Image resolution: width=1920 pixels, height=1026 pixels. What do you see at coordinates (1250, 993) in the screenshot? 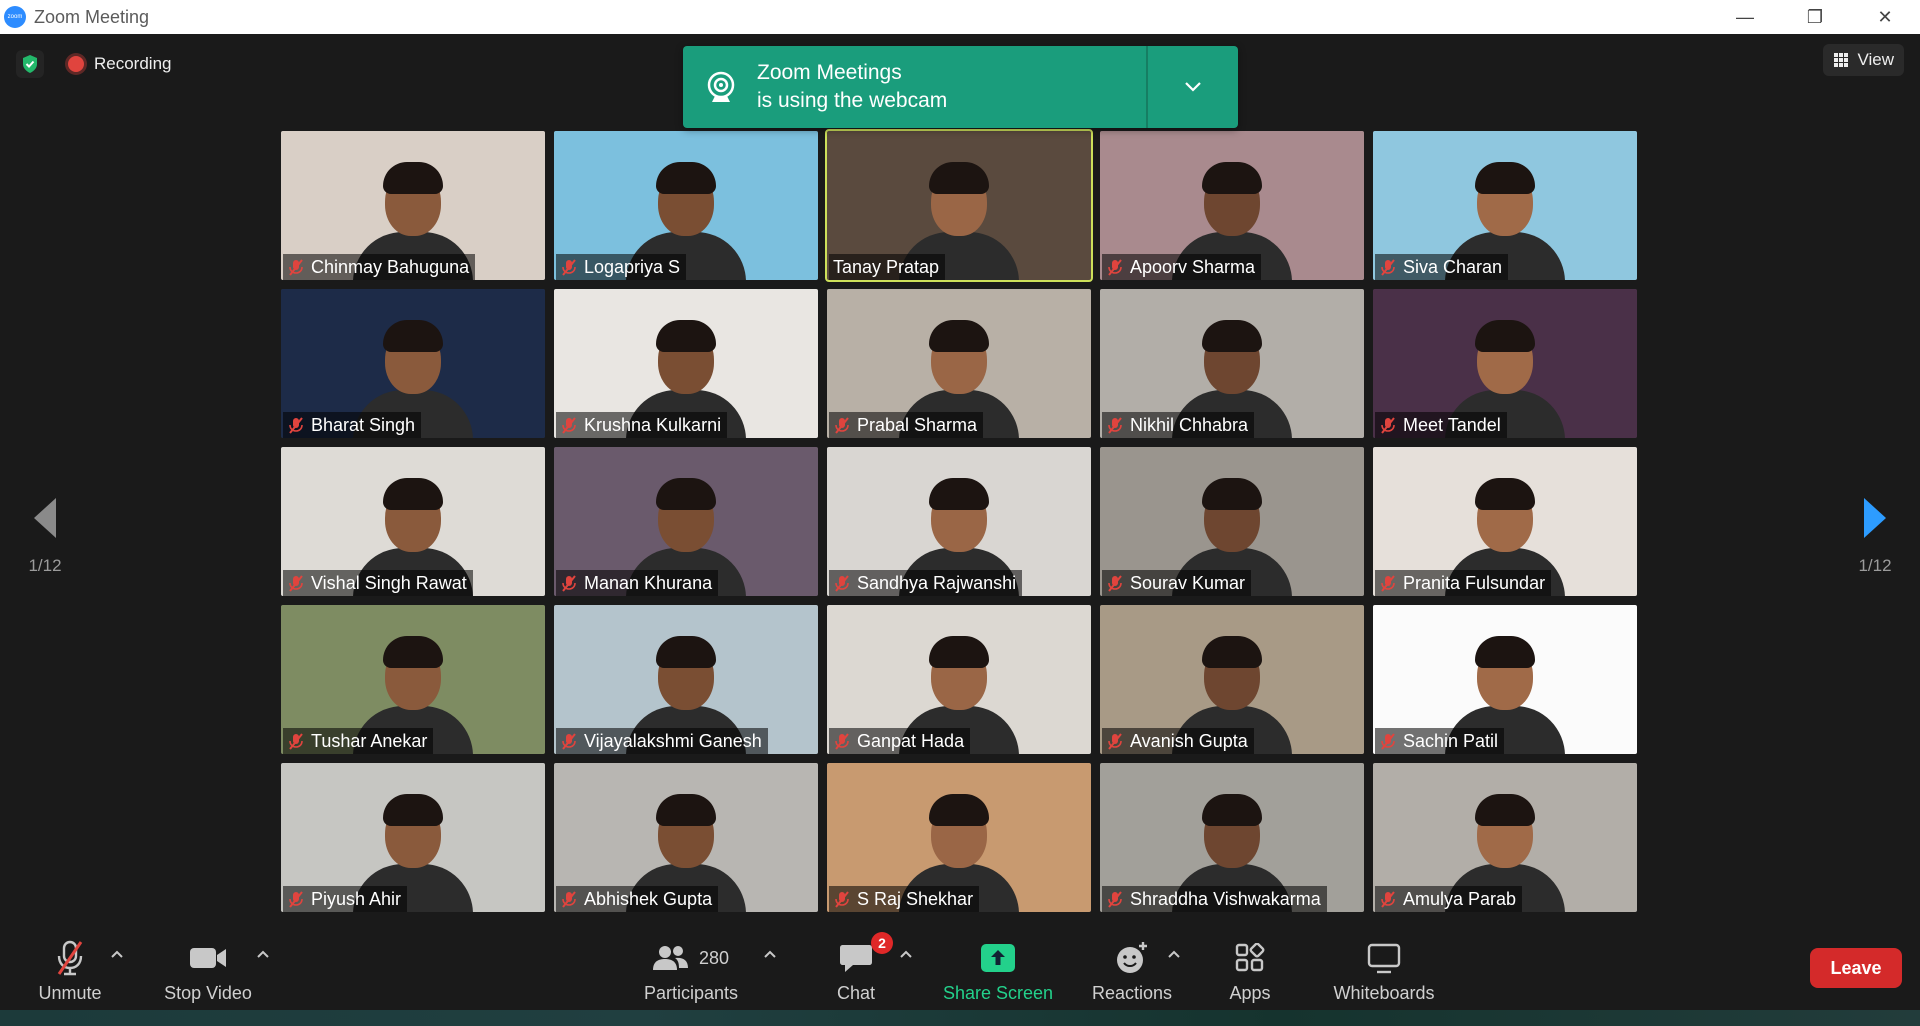
I see `apps-label: Apps` at bounding box center [1250, 993].